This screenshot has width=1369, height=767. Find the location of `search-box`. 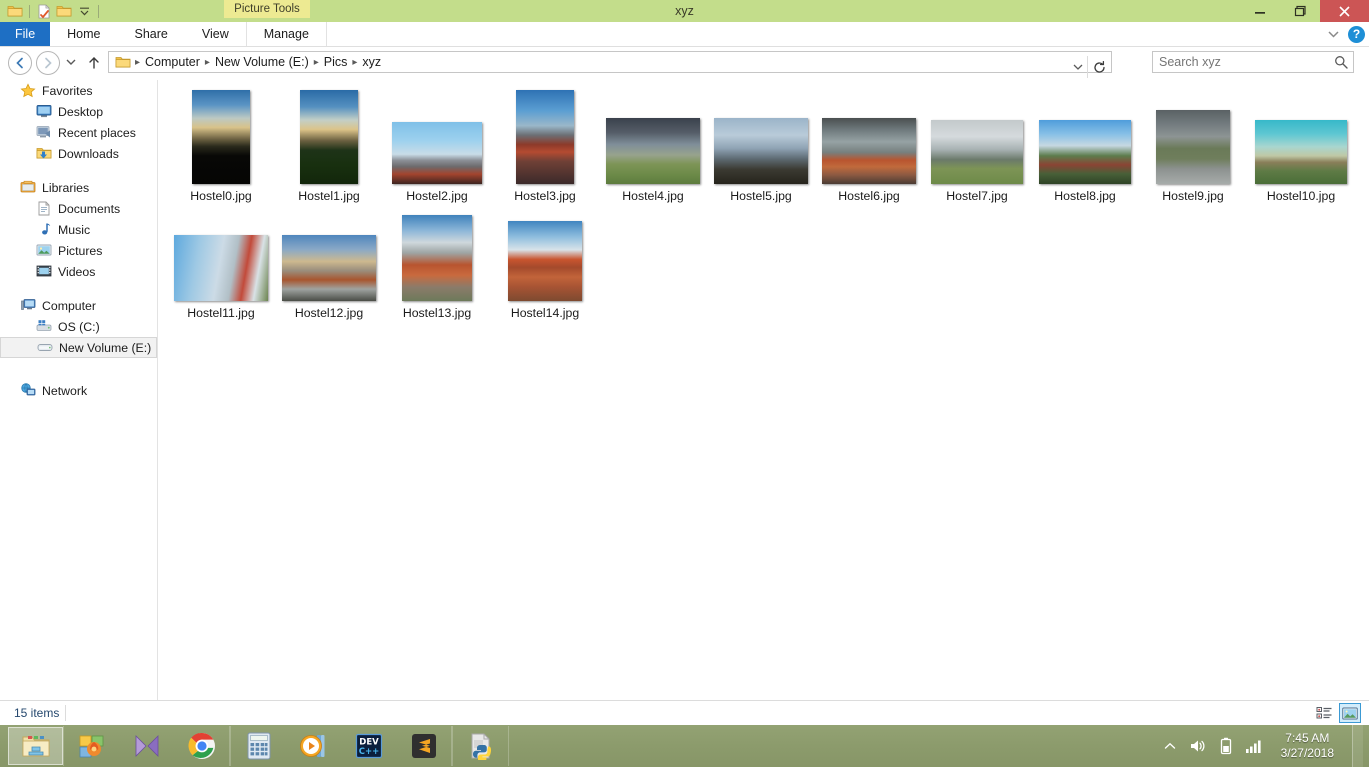

search-box is located at coordinates (1253, 62).